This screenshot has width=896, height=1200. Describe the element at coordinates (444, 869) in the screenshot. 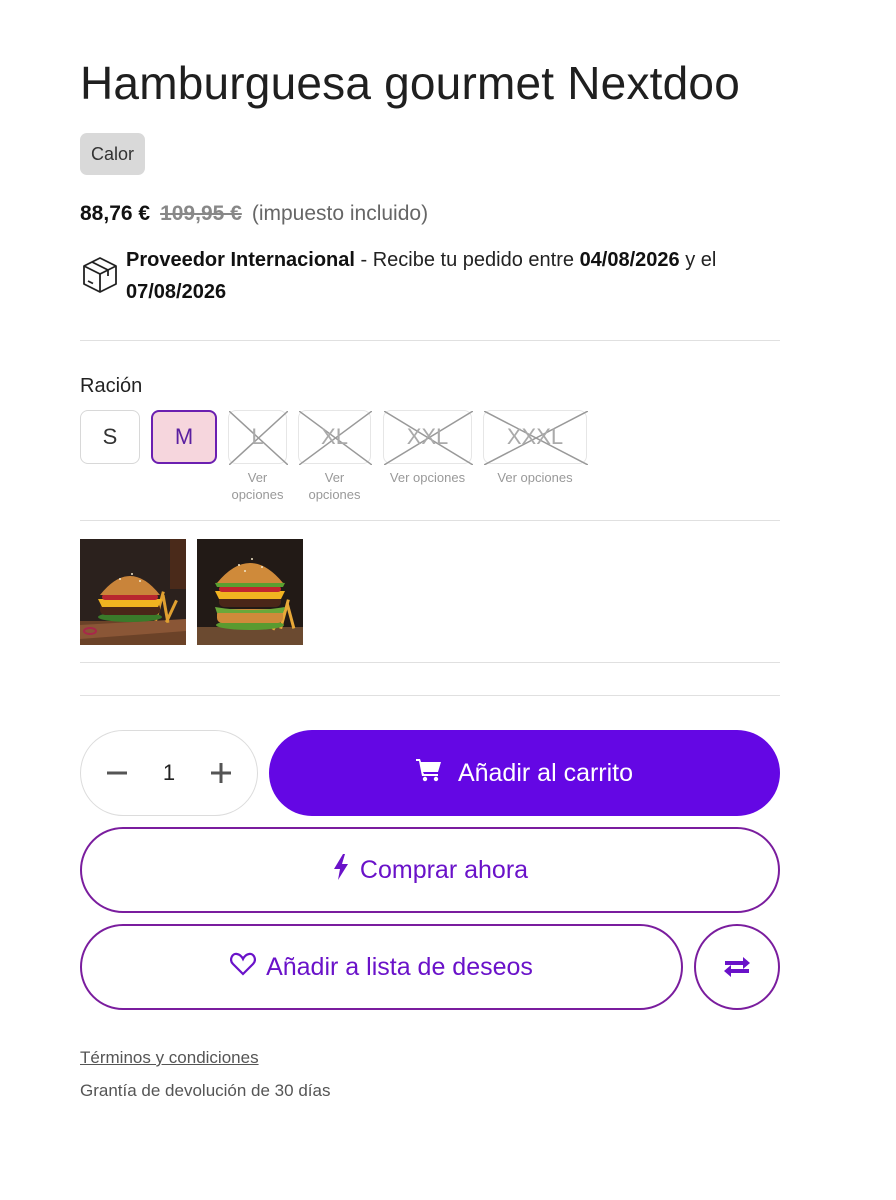

I see `buy-now-label: Comprar ahora` at that location.